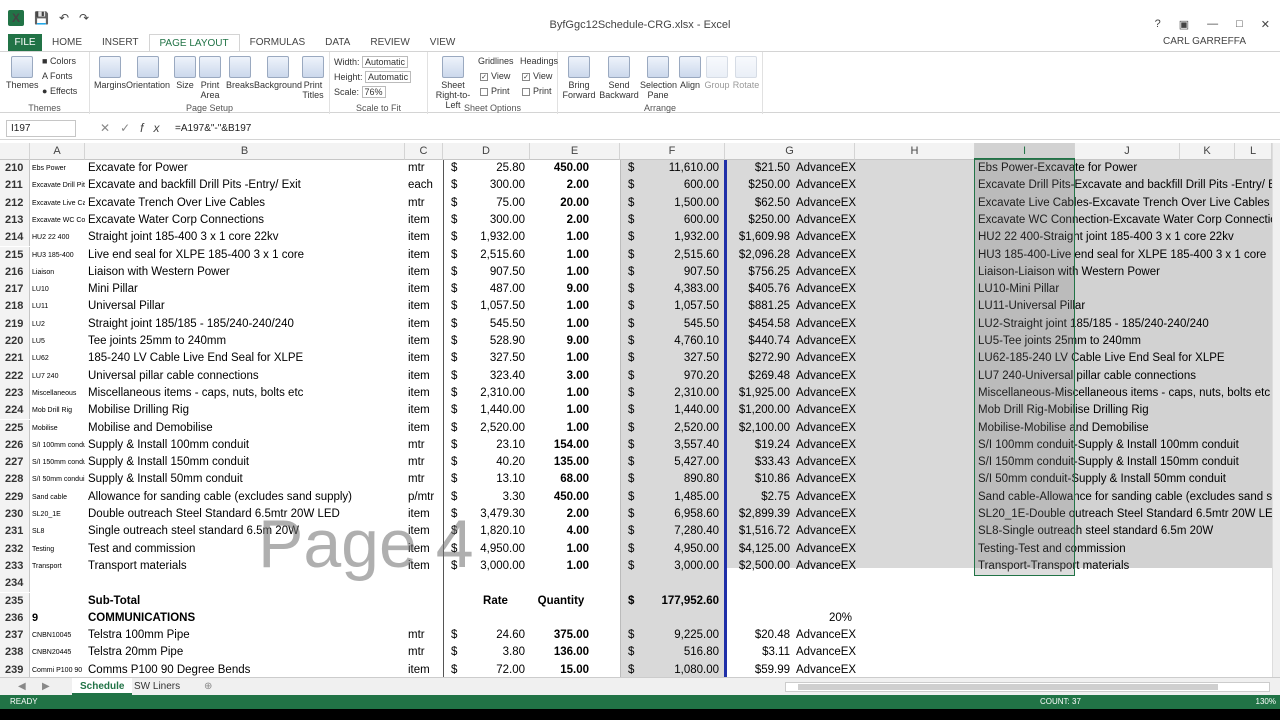 The width and height of the screenshot is (1280, 720). Describe the element at coordinates (759, 203) in the screenshot. I see `cell-unit-cost: $62.50` at that location.